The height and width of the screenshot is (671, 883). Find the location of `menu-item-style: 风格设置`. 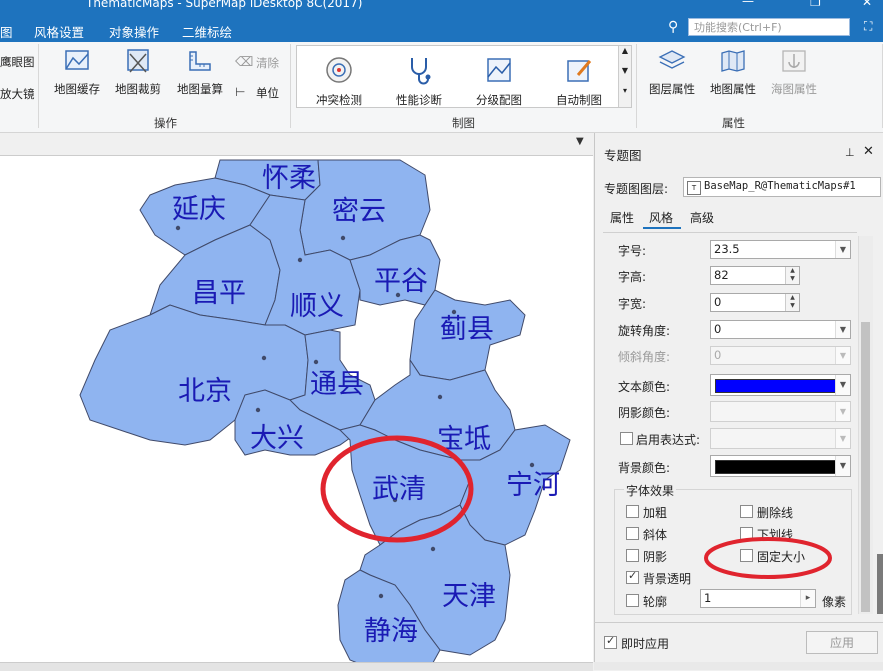

menu-item-style: 风格设置 is located at coordinates (59, 31).